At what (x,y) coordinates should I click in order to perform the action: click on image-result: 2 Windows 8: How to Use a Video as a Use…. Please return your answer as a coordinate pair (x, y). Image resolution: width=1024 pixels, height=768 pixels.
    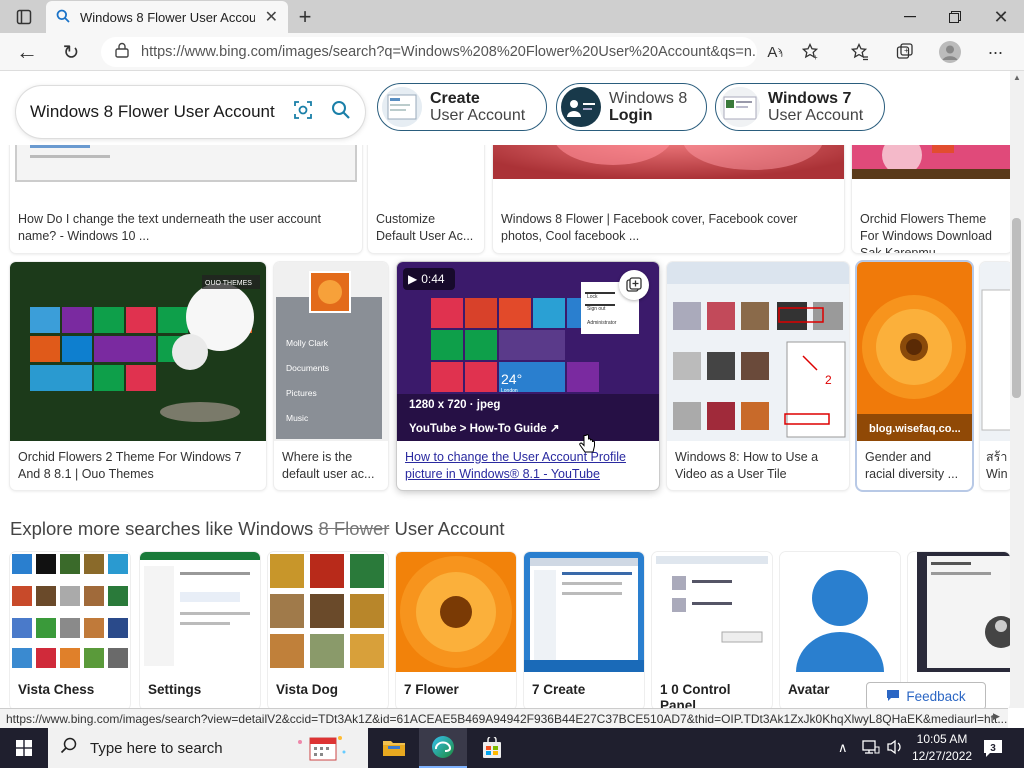
    Looking at the image, I should click on (758, 376).